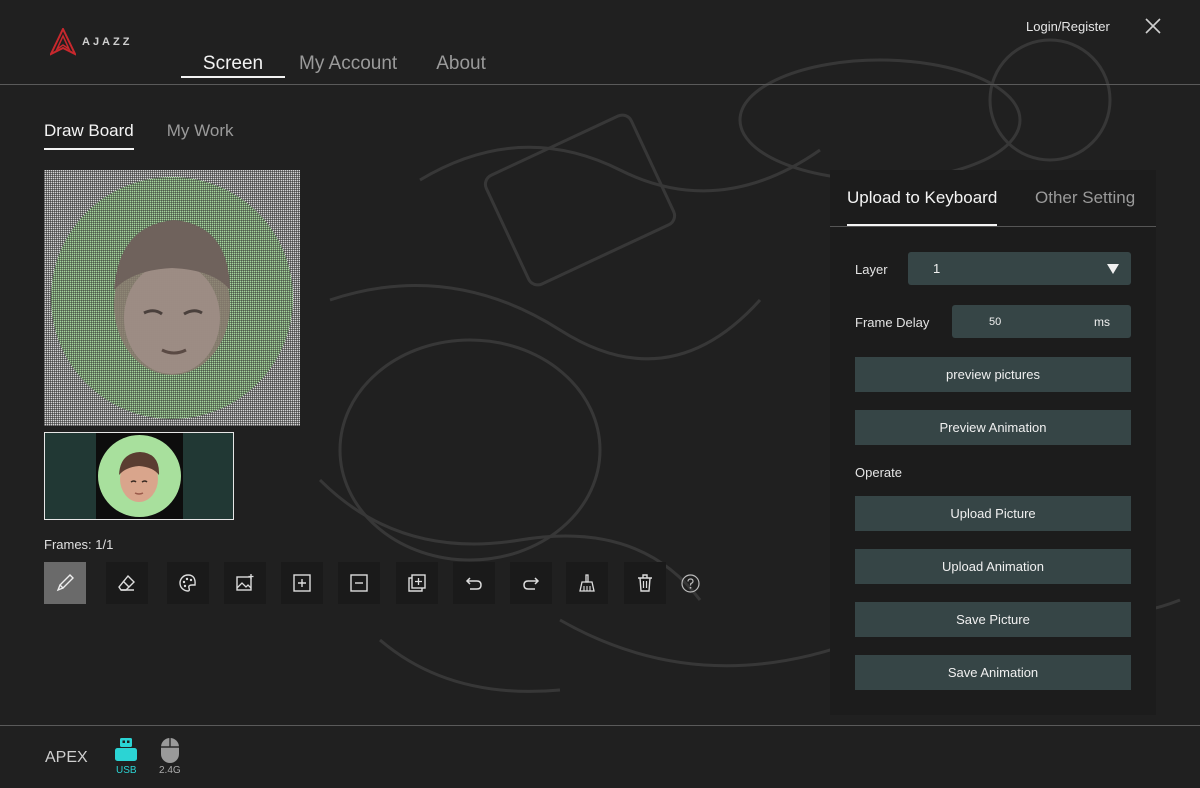 The width and height of the screenshot is (1200, 788). Describe the element at coordinates (170, 750) in the screenshot. I see `wireless-mouse-icon` at that location.